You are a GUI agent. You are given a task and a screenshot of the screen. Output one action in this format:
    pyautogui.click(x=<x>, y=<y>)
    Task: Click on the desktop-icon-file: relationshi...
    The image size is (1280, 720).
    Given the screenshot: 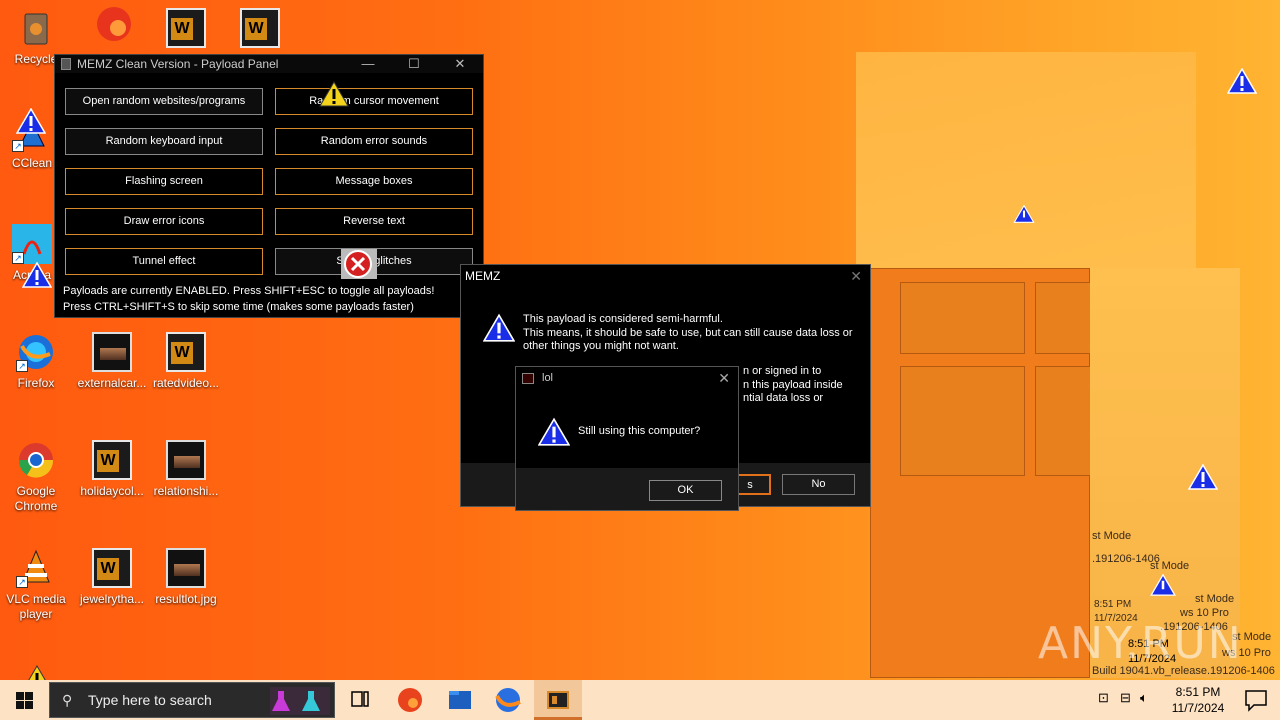 What is the action you would take?
    pyautogui.click(x=186, y=469)
    